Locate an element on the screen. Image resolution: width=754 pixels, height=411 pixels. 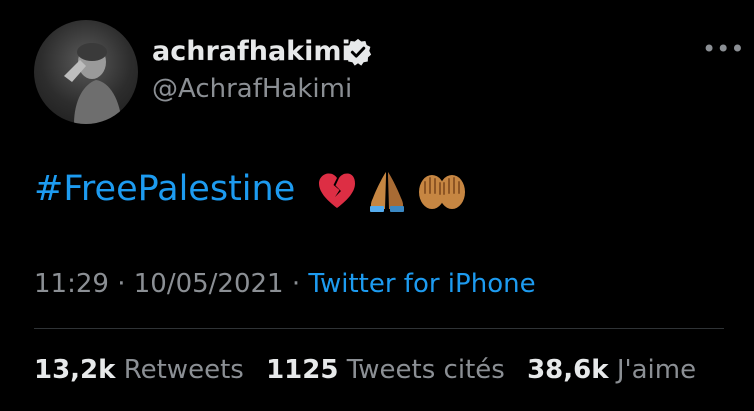
display-name: achrafhakimi is located at coordinates (251, 51).